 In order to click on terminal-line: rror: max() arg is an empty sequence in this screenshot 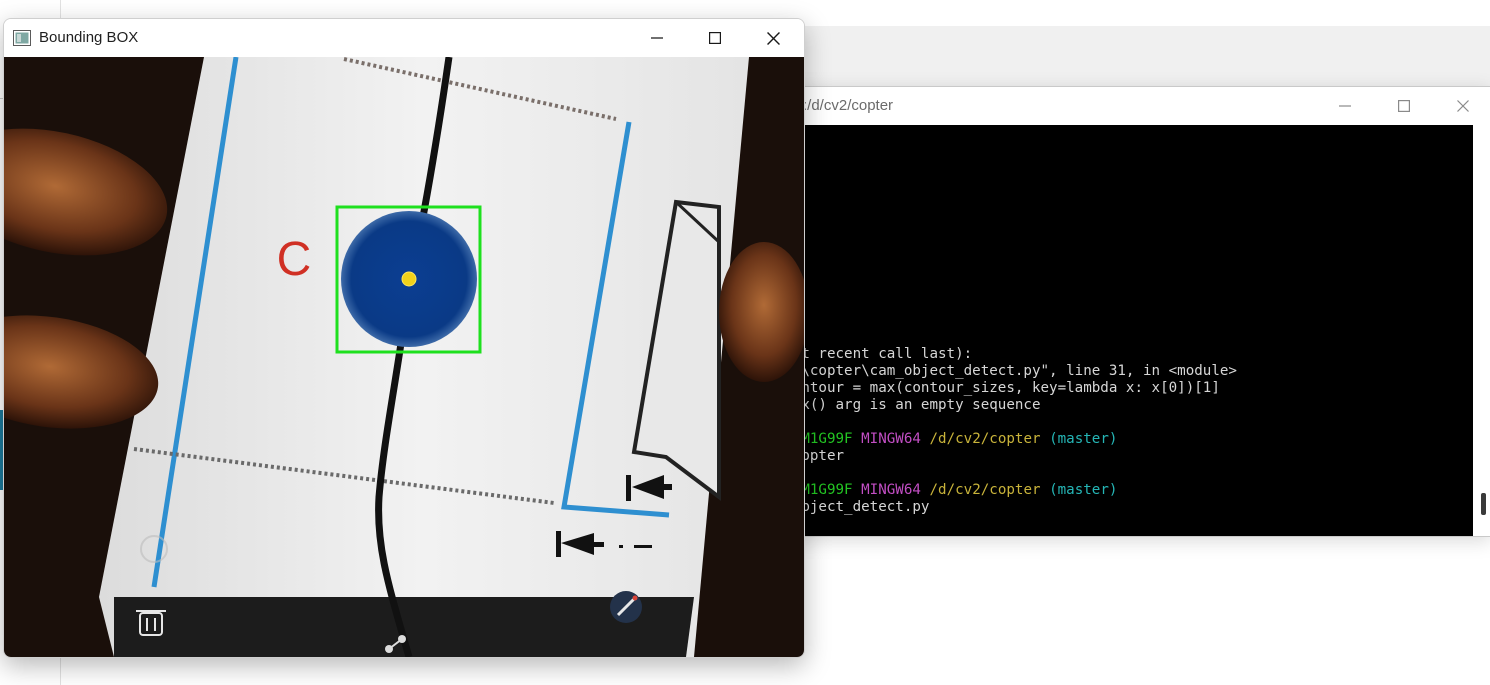, I will do `click(985, 405)`.